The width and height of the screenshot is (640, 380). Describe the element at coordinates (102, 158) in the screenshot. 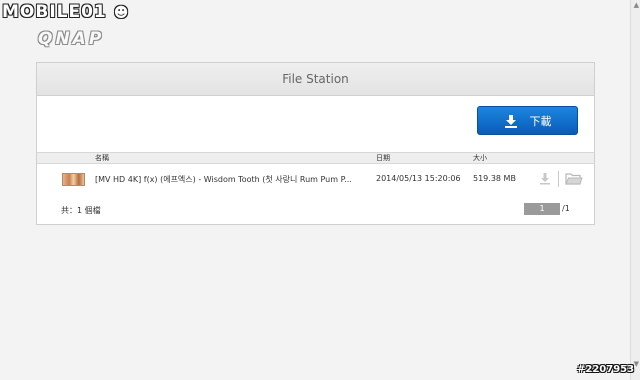

I see `header-name: 名稱` at that location.